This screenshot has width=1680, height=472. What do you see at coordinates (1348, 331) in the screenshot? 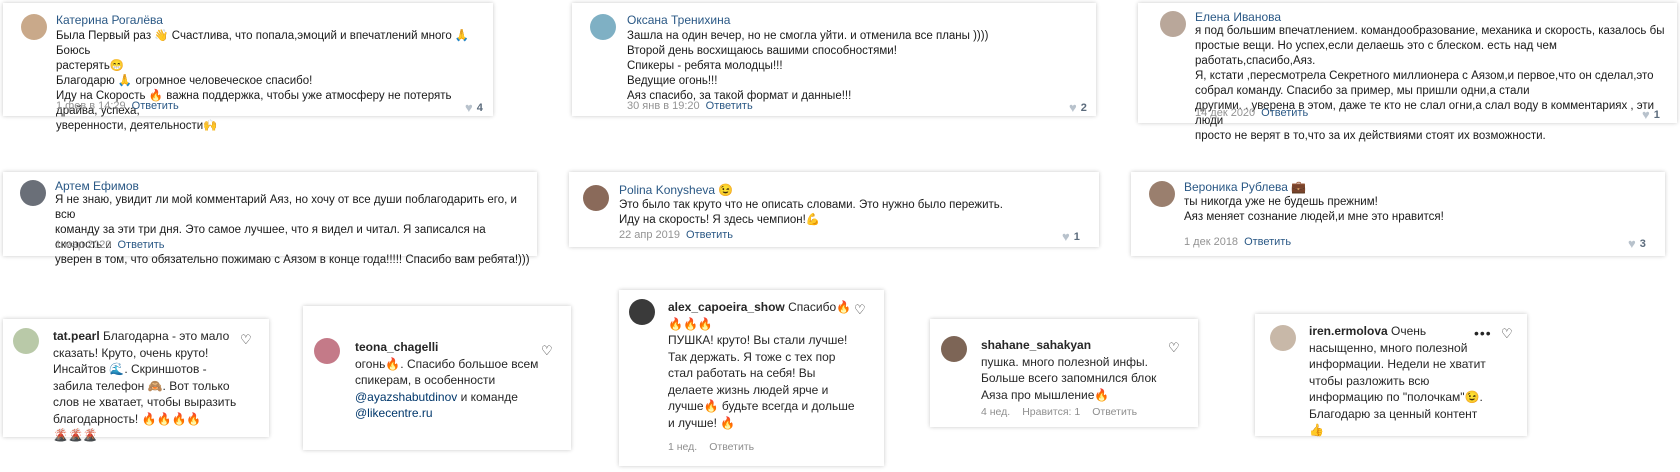
I see `comment-username: iren.ermolova` at bounding box center [1348, 331].